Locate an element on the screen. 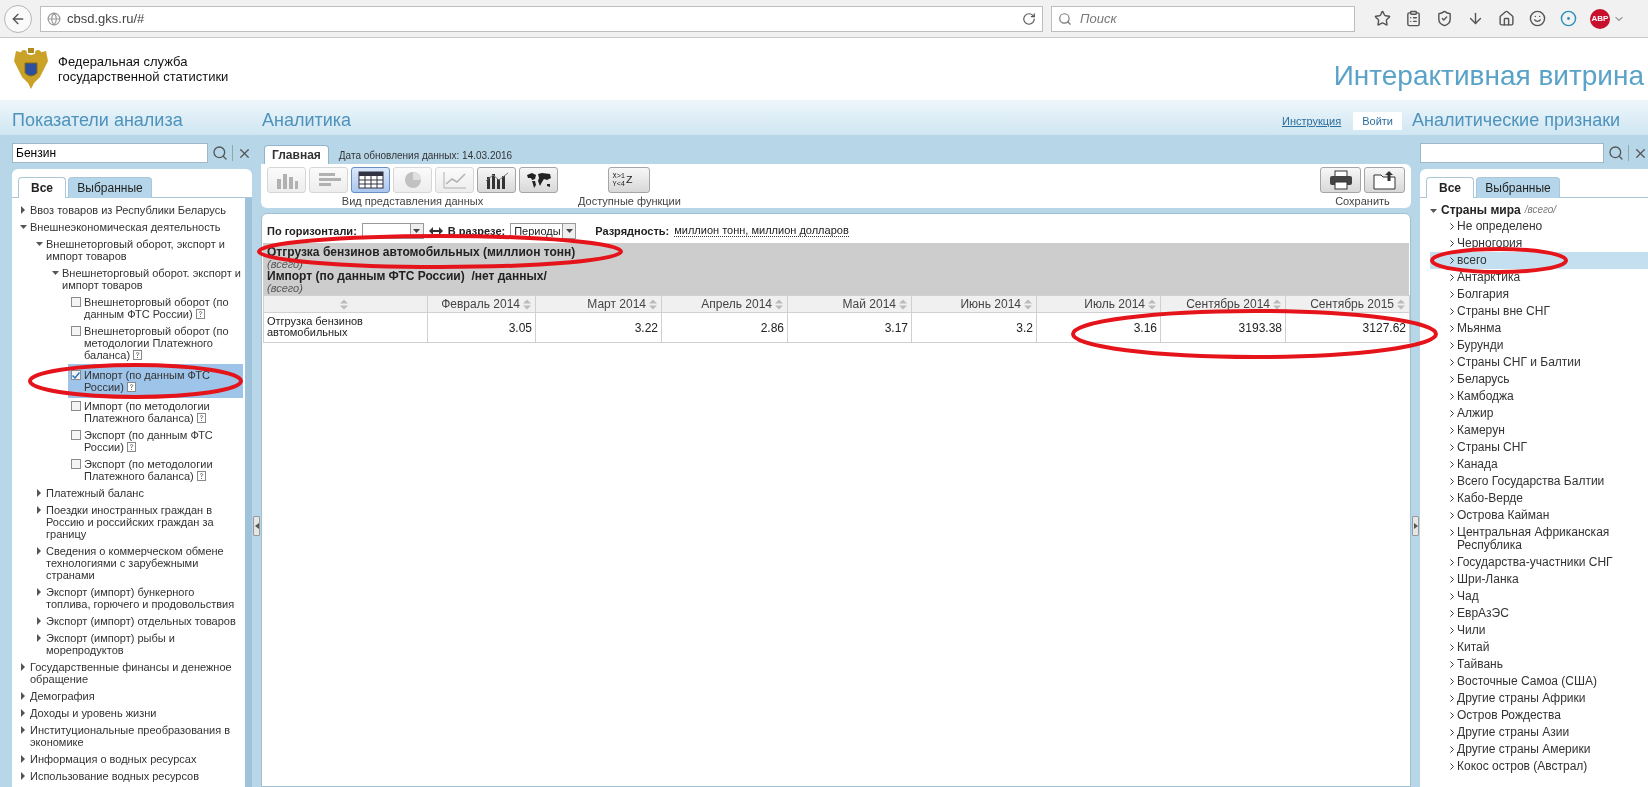  tree-item: Государства-участники СНГ is located at coordinates (1535, 562).